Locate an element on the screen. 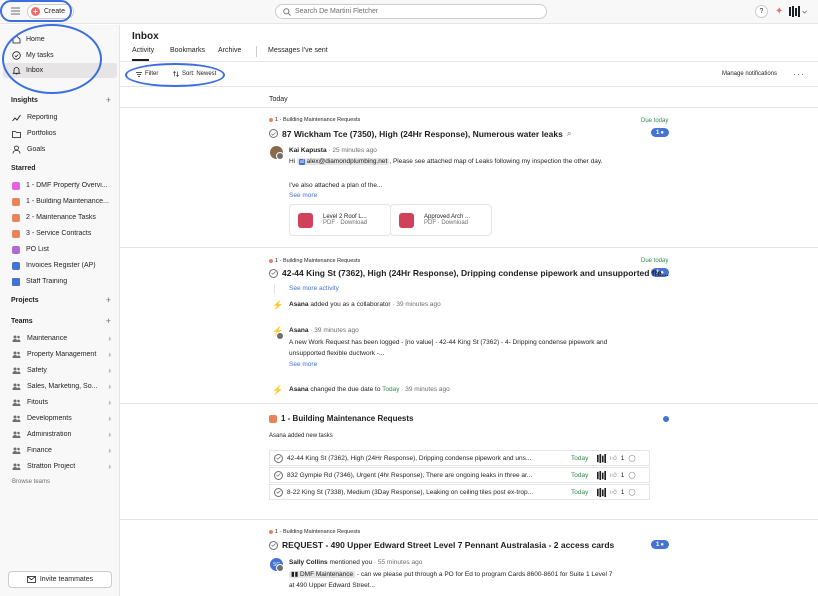  comment-action: mentioned you is located at coordinates (350, 562).